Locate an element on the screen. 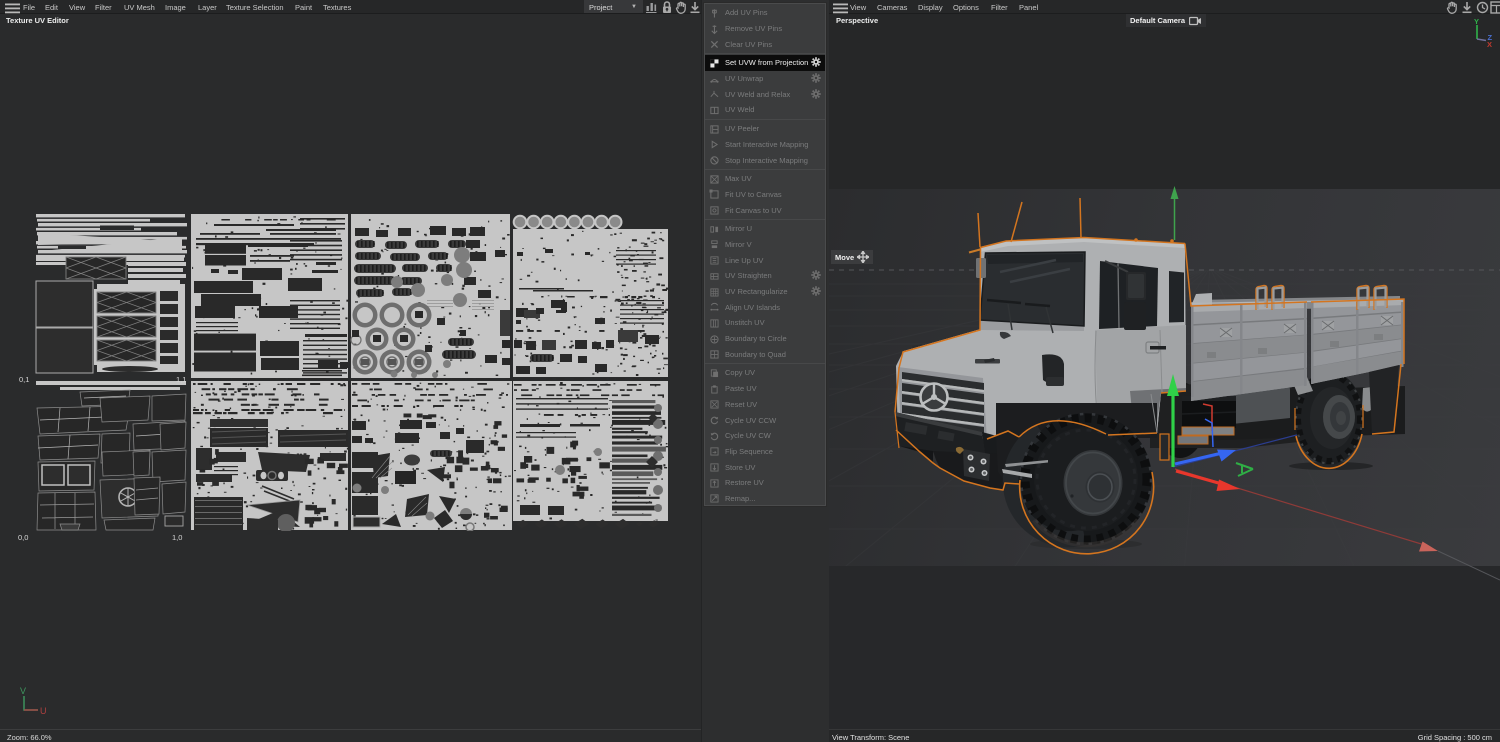 The image size is (1500, 742). svg-text: X is located at coordinates (1489, 44).